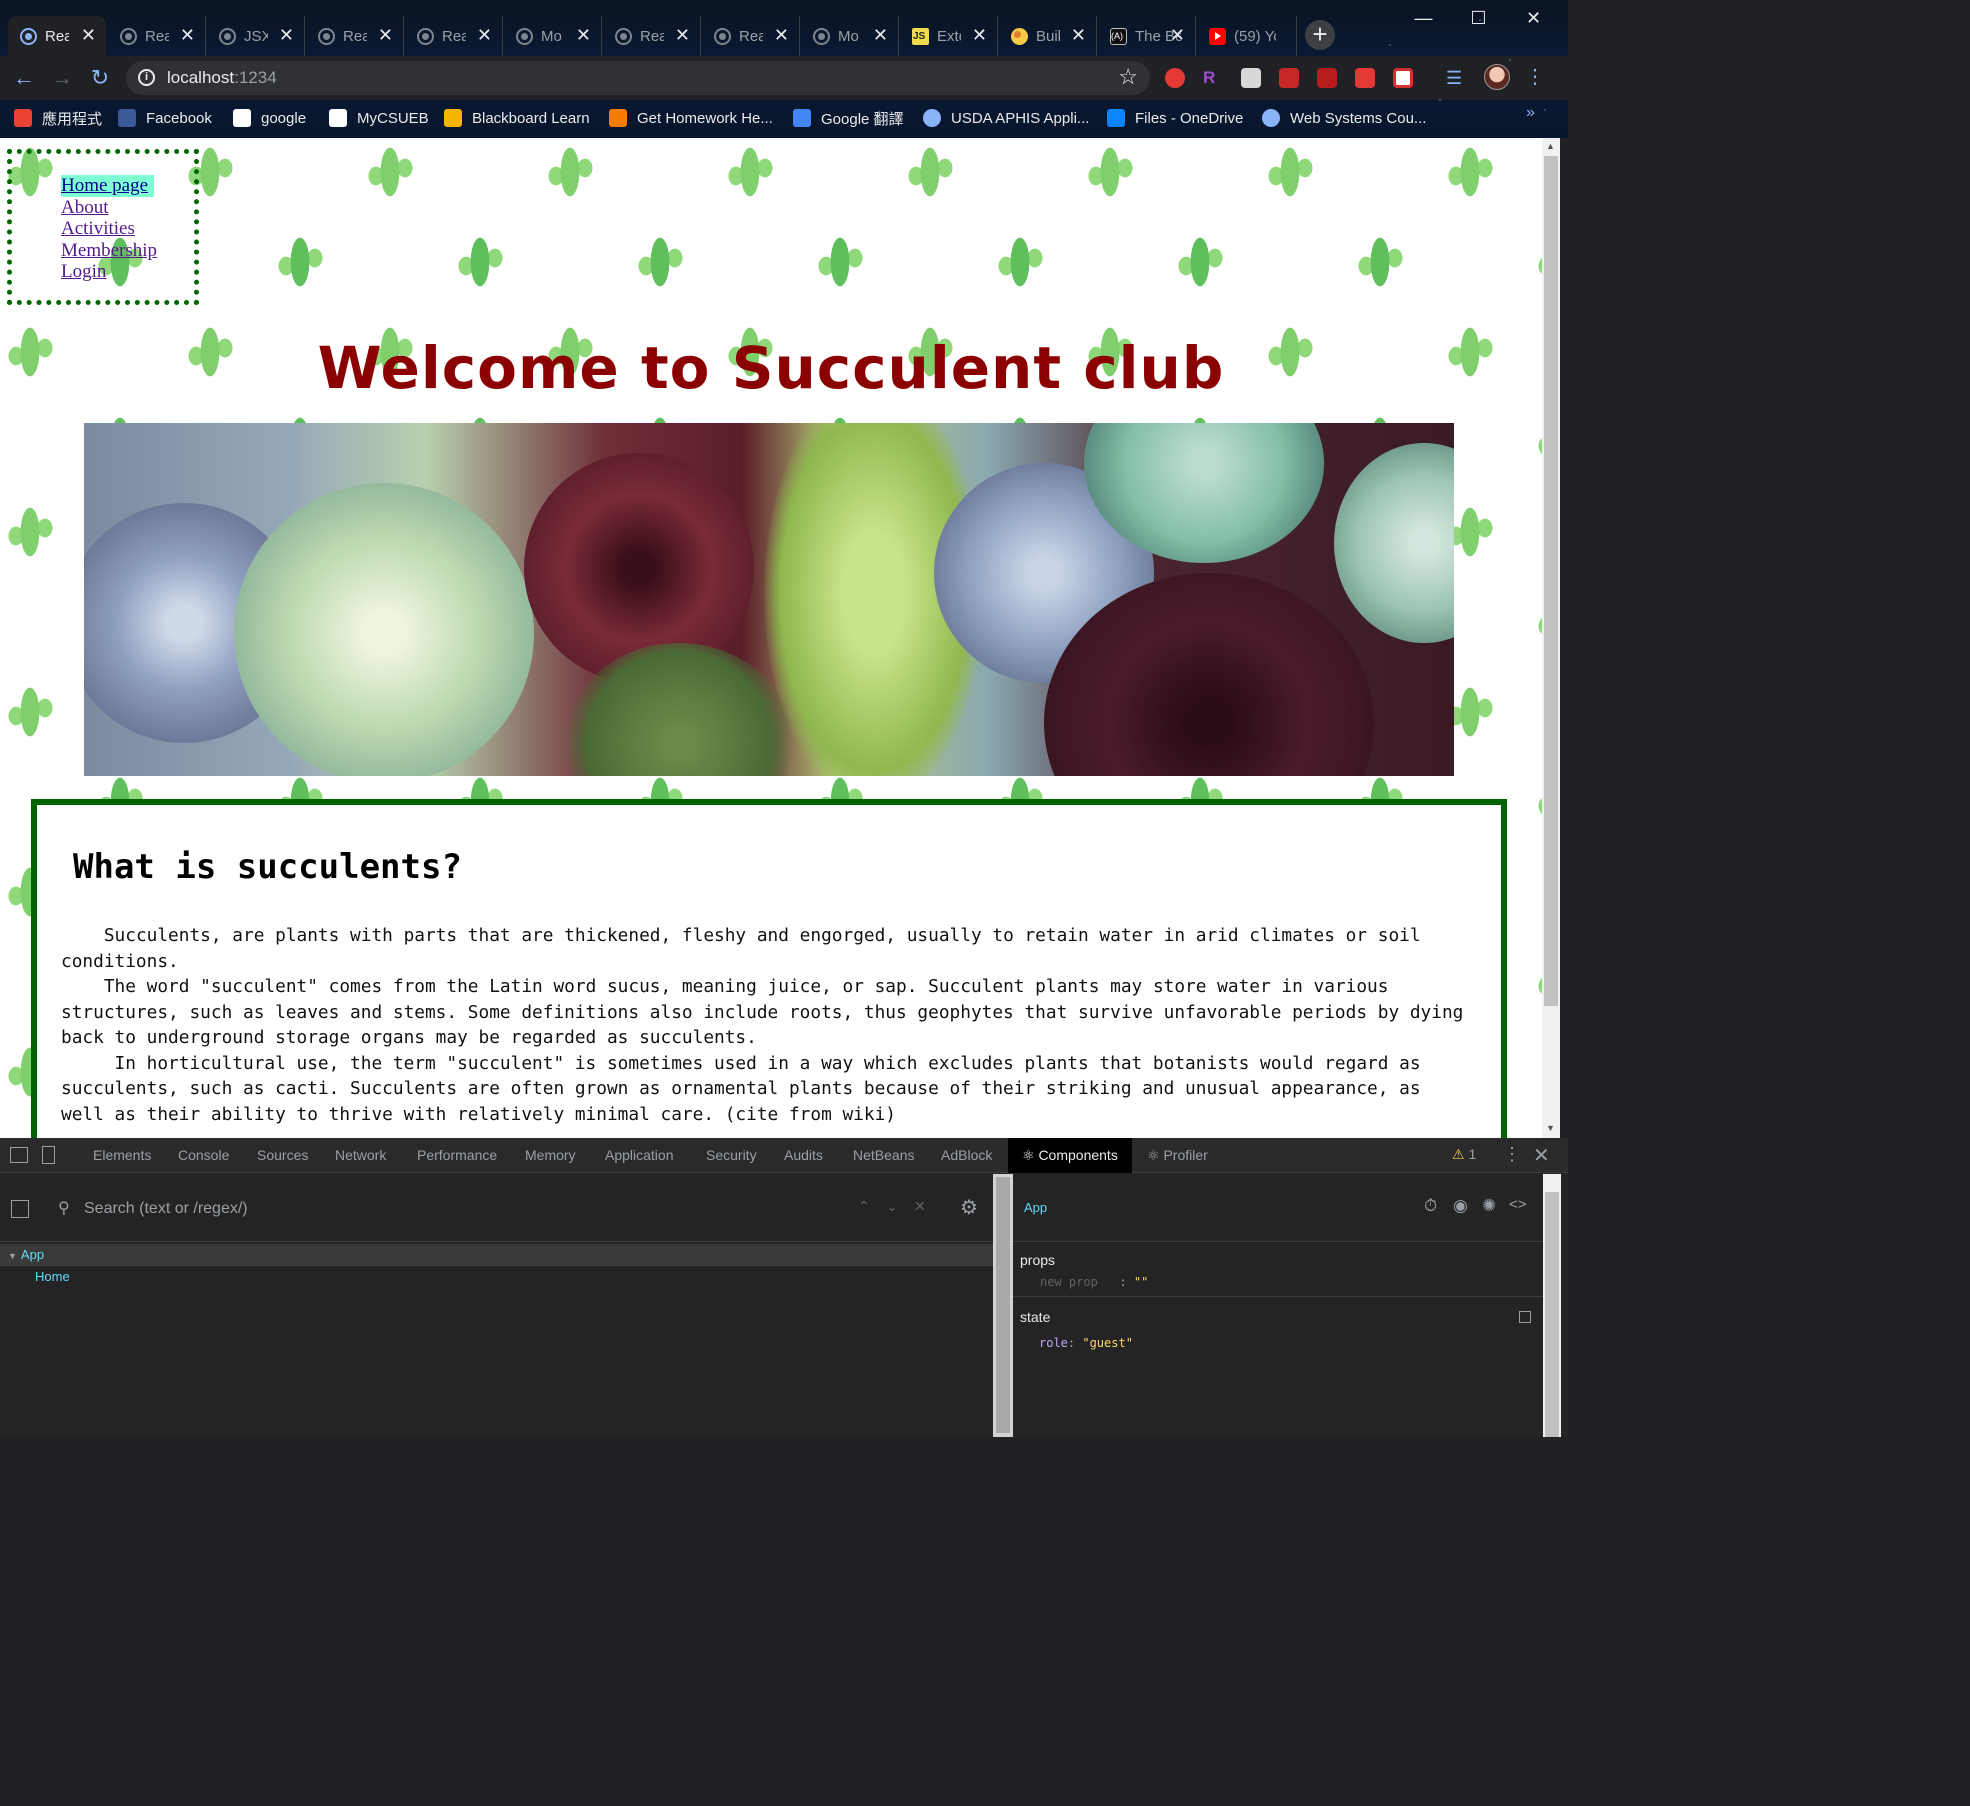 The height and width of the screenshot is (1806, 1970). Describe the element at coordinates (966, 1155) in the screenshot. I see `tab-adblock: AdBlock` at that location.